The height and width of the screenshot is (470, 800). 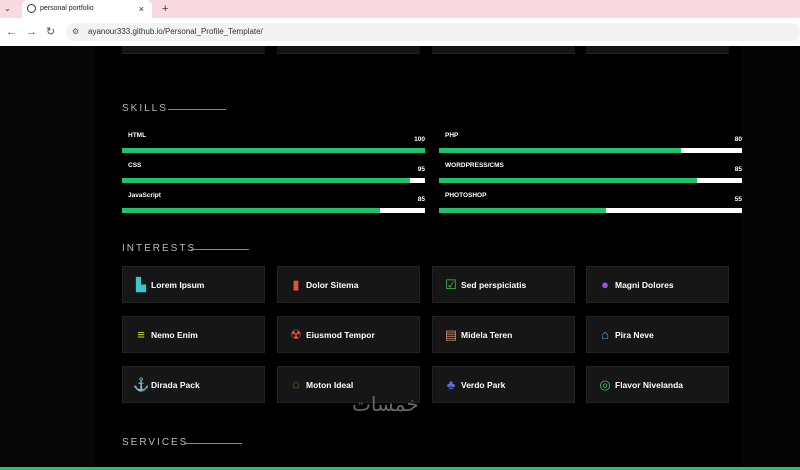 What do you see at coordinates (175, 385) in the screenshot?
I see `interest-label: Dirada Pack` at bounding box center [175, 385].